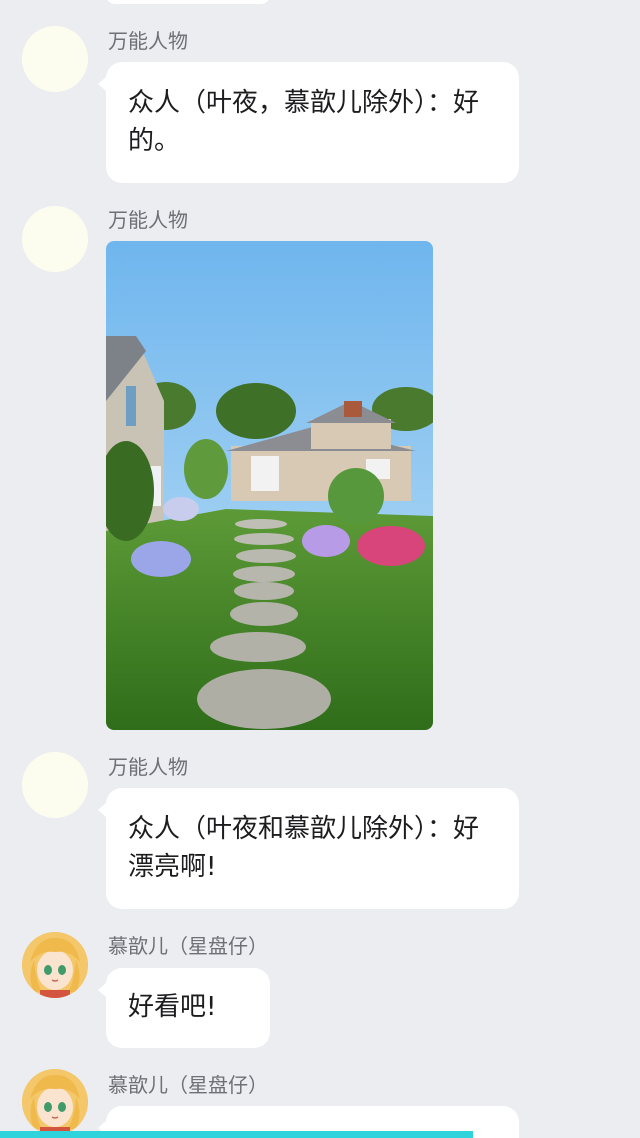  Describe the element at coordinates (188, 2) in the screenshot. I see `previous-message-bubble` at that location.